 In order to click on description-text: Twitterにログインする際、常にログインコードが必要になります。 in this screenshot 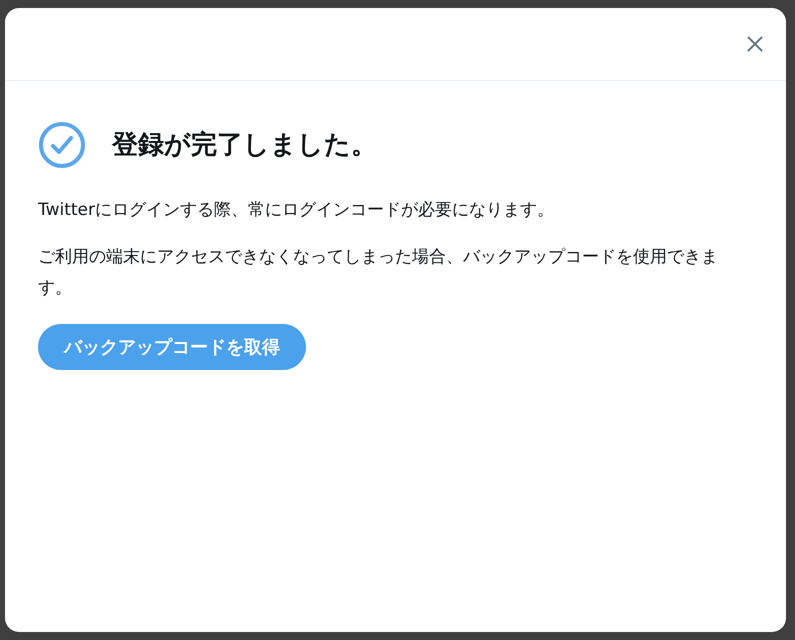, I will do `click(296, 210)`.